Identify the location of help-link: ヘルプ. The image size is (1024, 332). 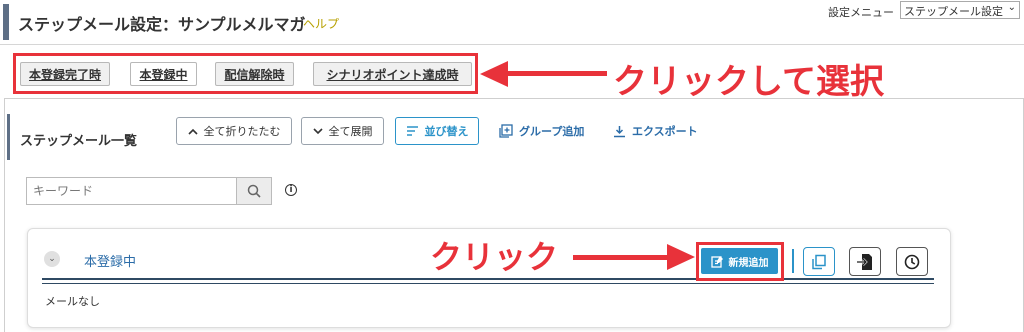
(321, 23).